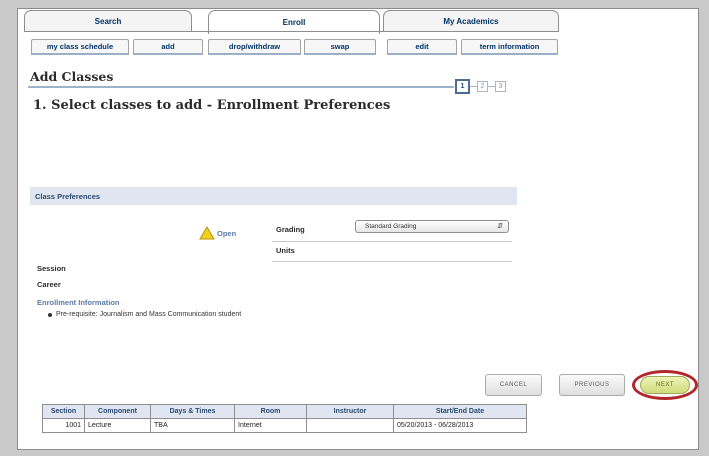 Image resolution: width=709 pixels, height=456 pixels. I want to click on class-status: Open, so click(217, 233).